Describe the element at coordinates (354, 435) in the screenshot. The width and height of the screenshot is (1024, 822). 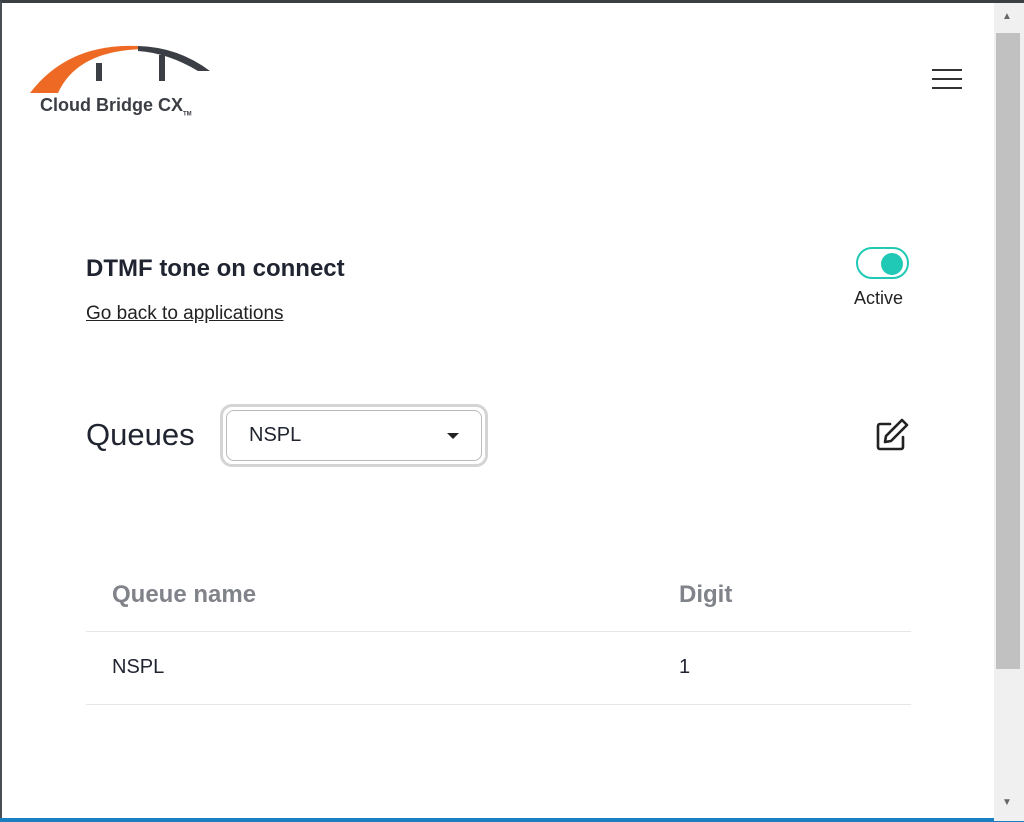
I see `queue-select: NSPL` at that location.